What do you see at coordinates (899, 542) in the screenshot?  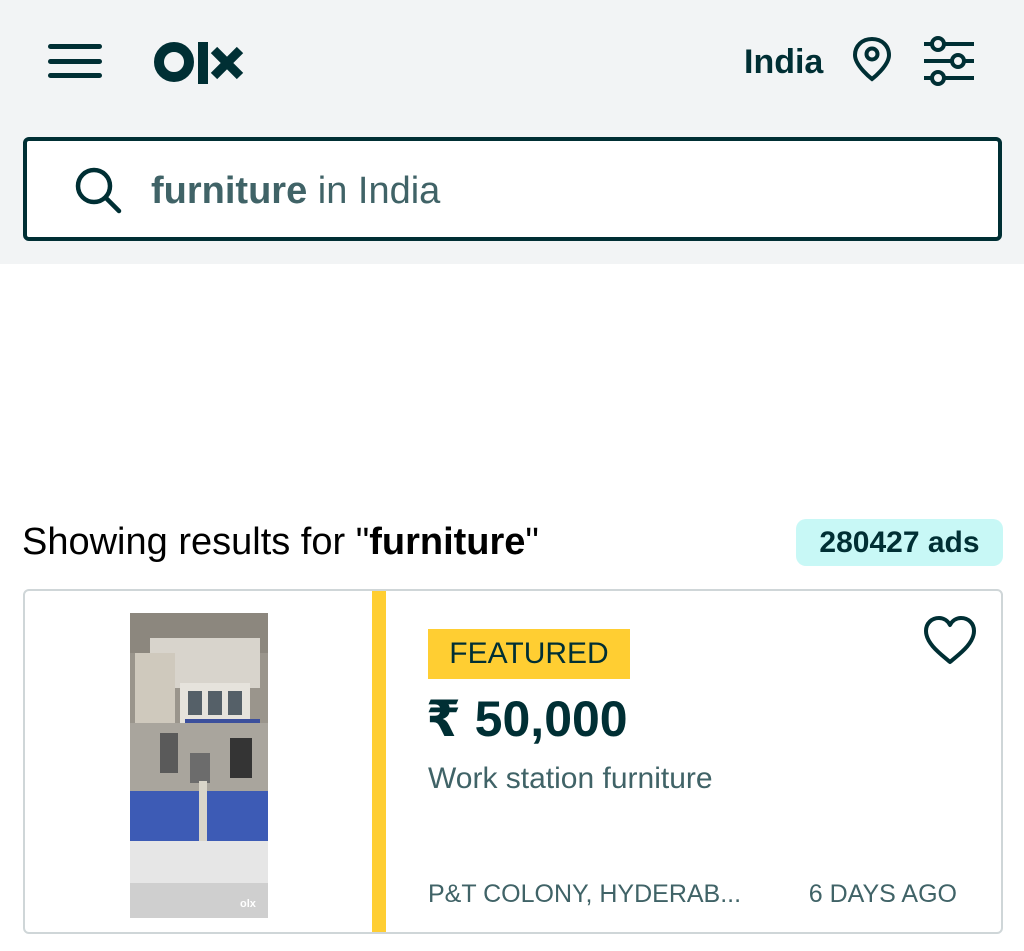 I see `ads-count-badge: 280427 ads` at bounding box center [899, 542].